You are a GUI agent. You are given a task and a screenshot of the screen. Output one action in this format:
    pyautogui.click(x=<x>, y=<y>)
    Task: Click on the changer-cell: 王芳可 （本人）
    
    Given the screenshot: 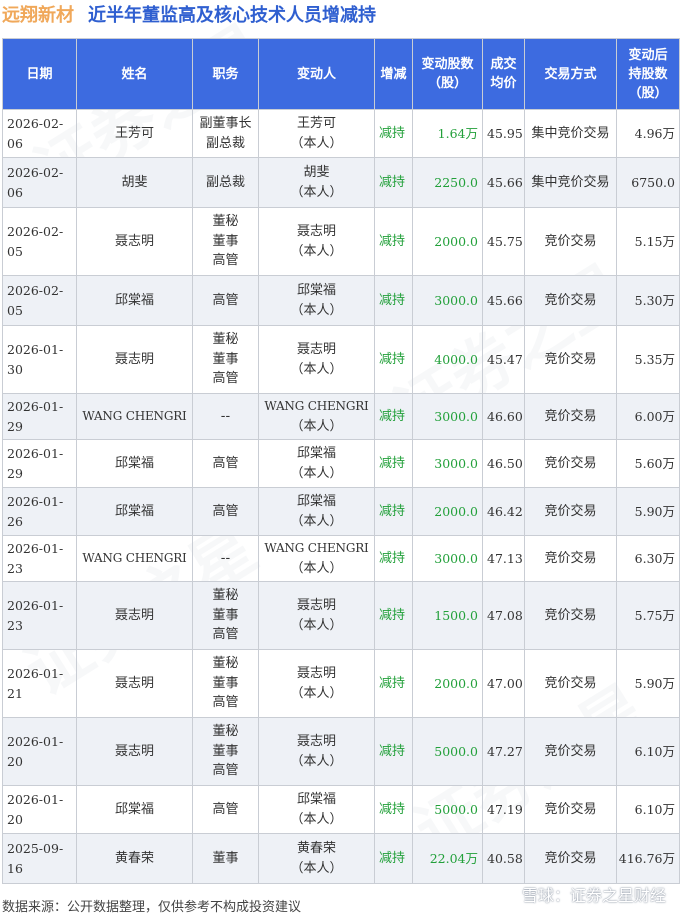 What is the action you would take?
    pyautogui.click(x=316, y=133)
    